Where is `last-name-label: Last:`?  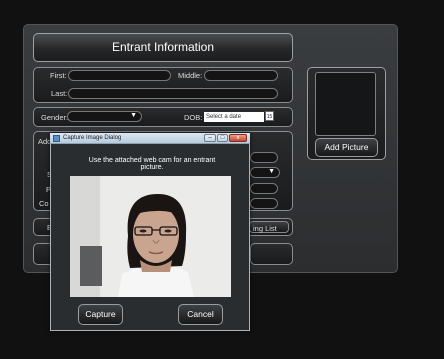 last-name-label: Last: is located at coordinates (59, 93).